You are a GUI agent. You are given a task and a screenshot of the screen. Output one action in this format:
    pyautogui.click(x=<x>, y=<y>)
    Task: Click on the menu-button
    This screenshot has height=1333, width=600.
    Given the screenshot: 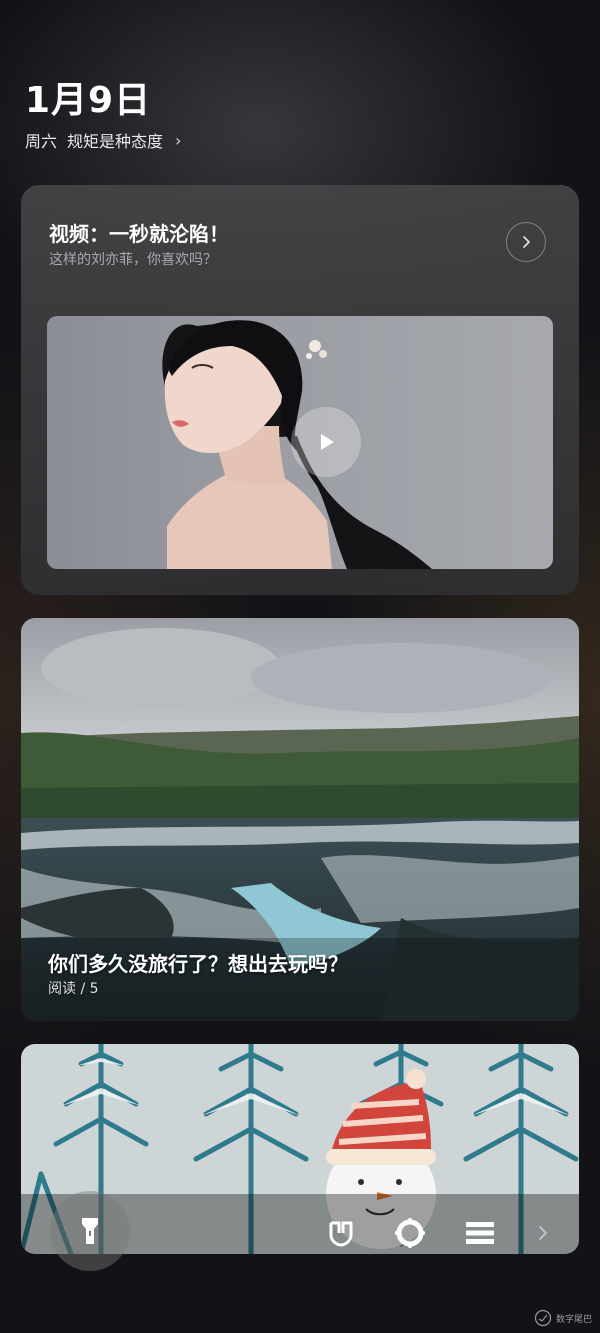 What is the action you would take?
    pyautogui.click(x=480, y=1233)
    